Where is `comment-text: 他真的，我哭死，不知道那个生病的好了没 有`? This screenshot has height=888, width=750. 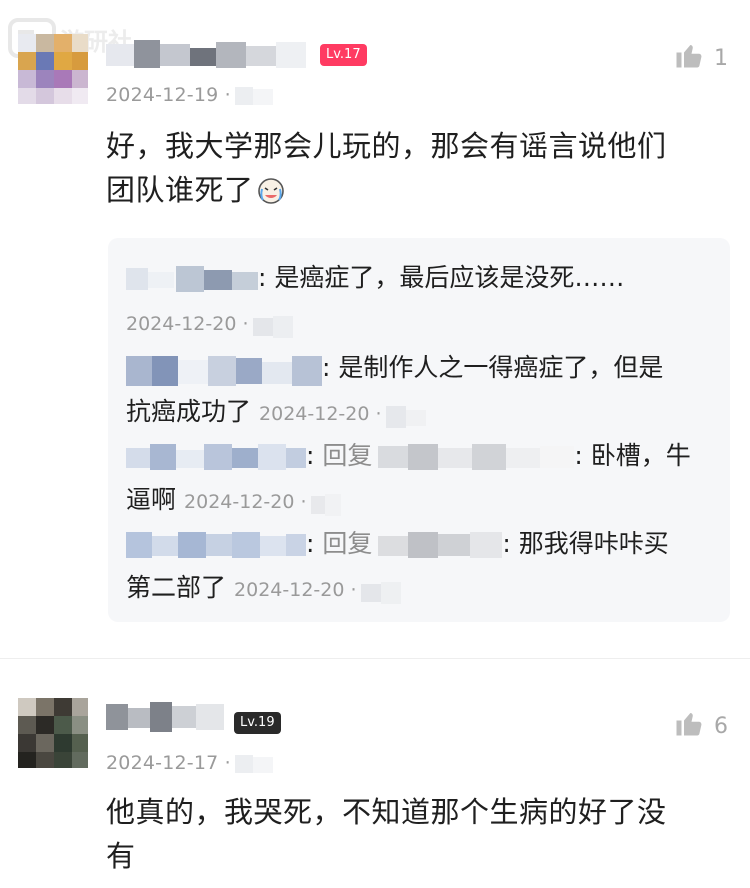 comment-text: 他真的，我哭死，不知道那个生病的好了没 有 is located at coordinates (386, 834).